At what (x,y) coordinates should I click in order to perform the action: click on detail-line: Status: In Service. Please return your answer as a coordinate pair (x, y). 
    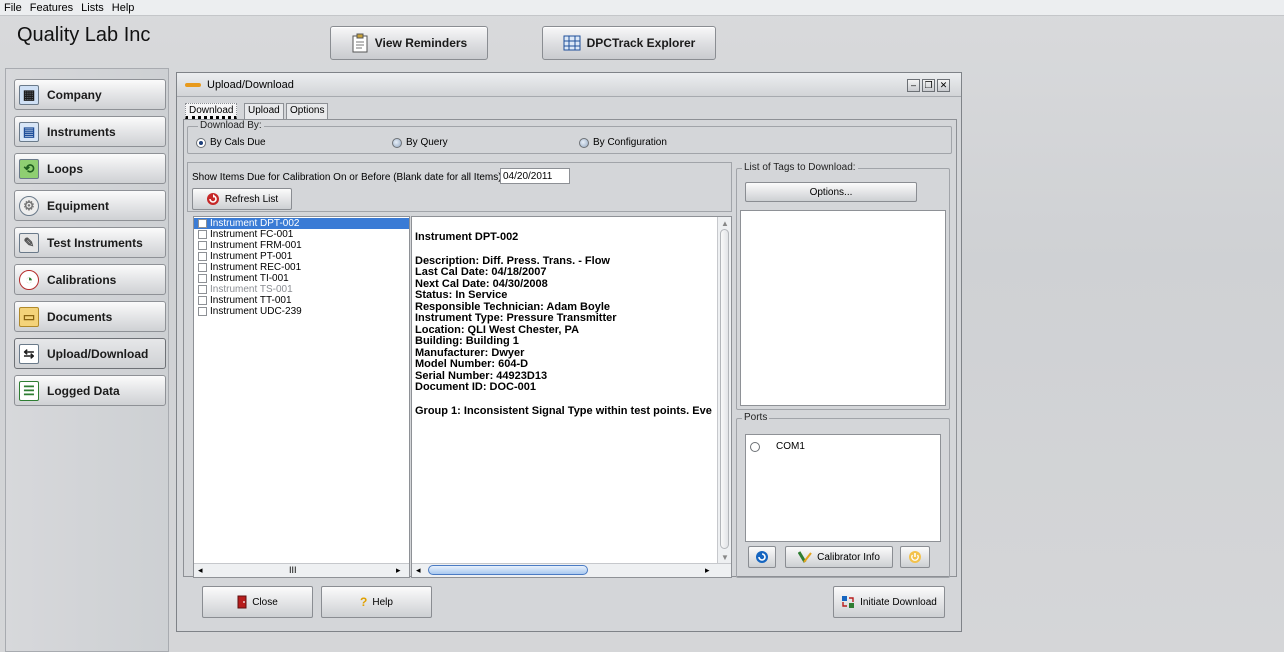
    Looking at the image, I should click on (461, 295).